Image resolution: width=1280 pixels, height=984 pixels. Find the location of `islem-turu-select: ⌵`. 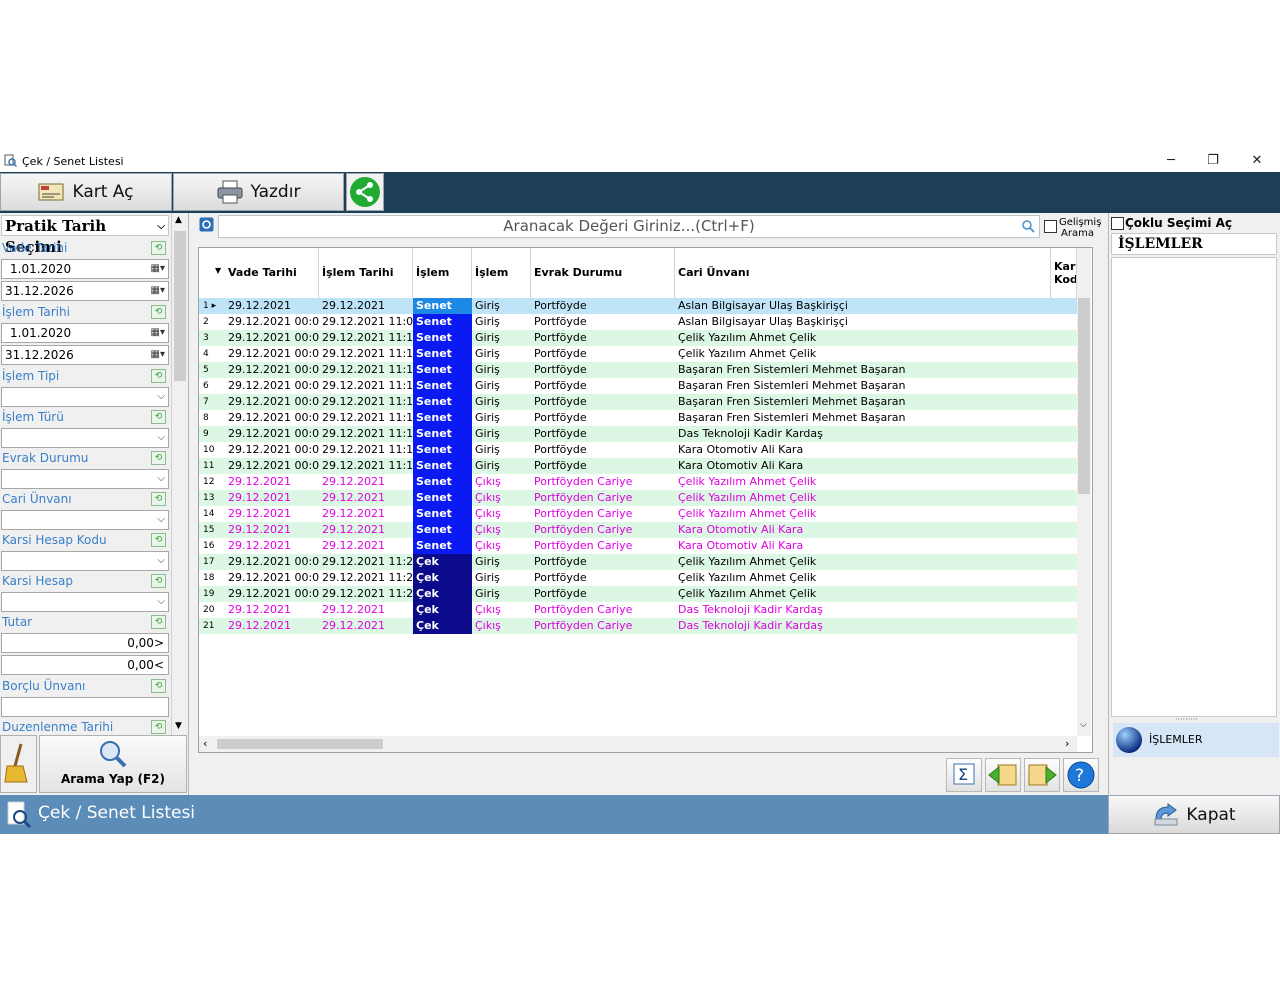

islem-turu-select: ⌵ is located at coordinates (85, 438).